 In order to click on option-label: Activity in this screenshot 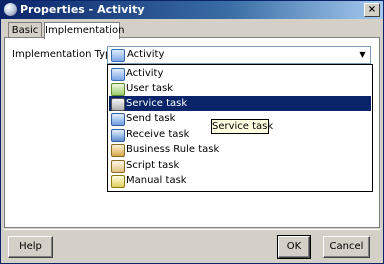, I will do `click(145, 73)`.